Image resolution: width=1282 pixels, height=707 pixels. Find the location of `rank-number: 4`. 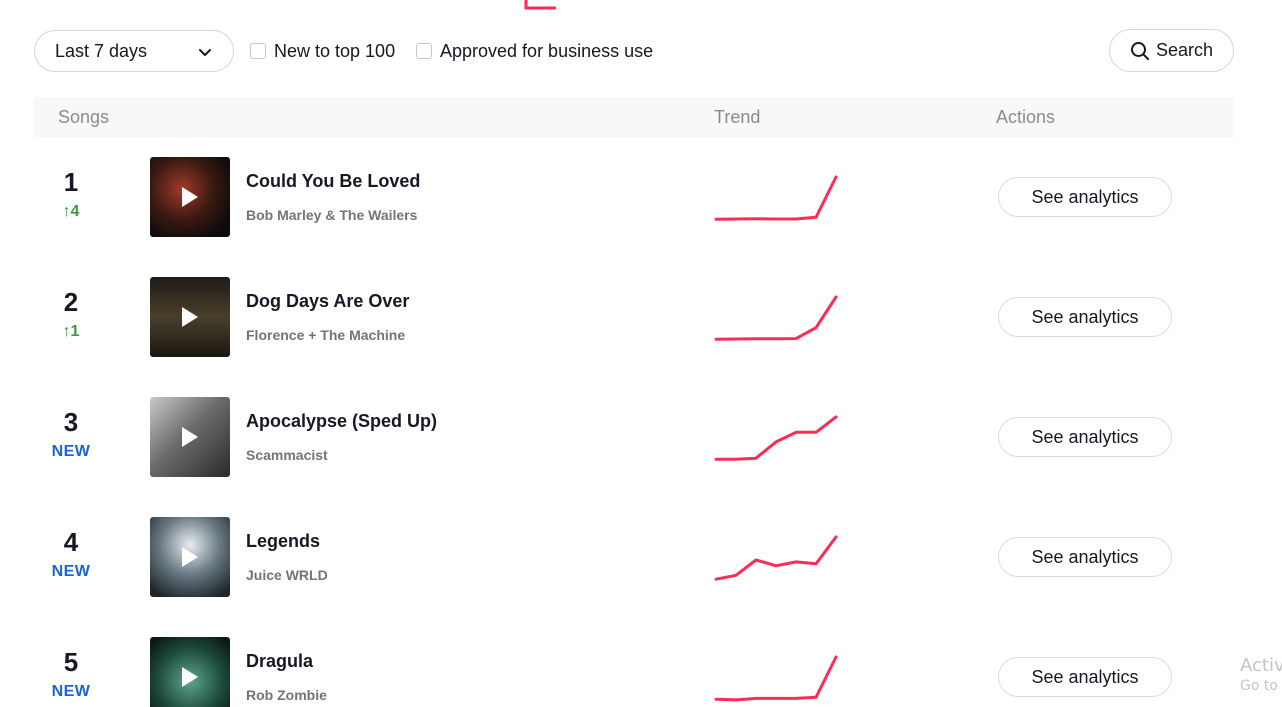

rank-number: 4 is located at coordinates (71, 542).